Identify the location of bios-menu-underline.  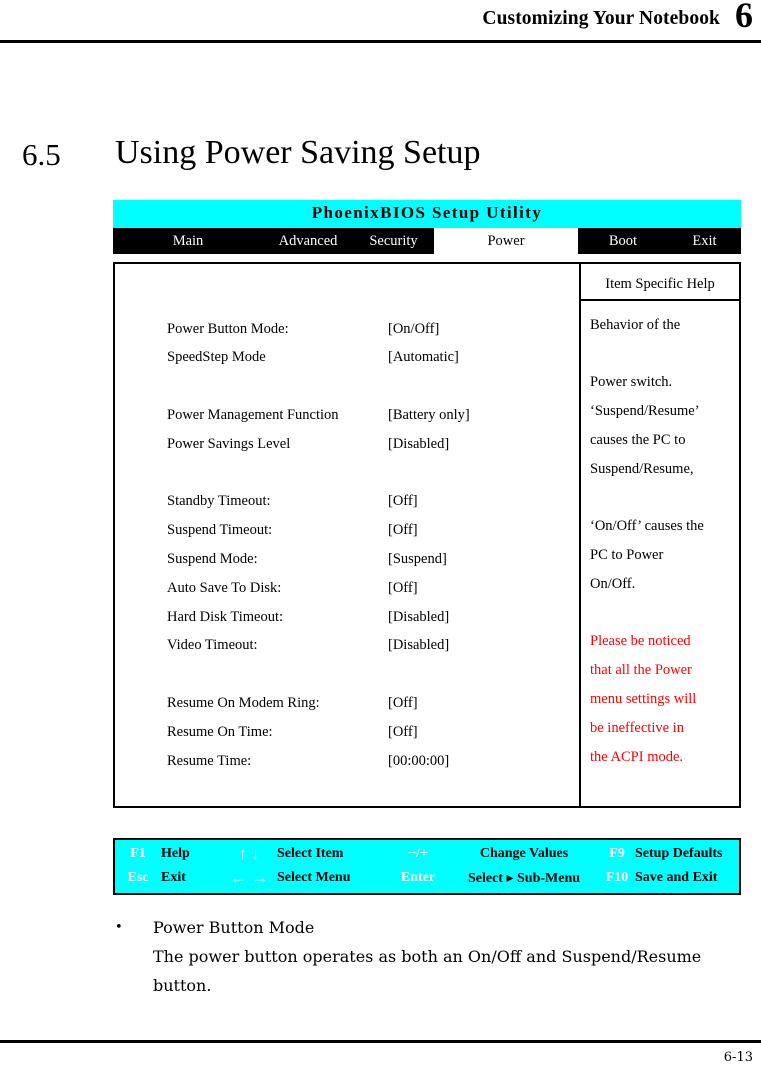
(427, 257).